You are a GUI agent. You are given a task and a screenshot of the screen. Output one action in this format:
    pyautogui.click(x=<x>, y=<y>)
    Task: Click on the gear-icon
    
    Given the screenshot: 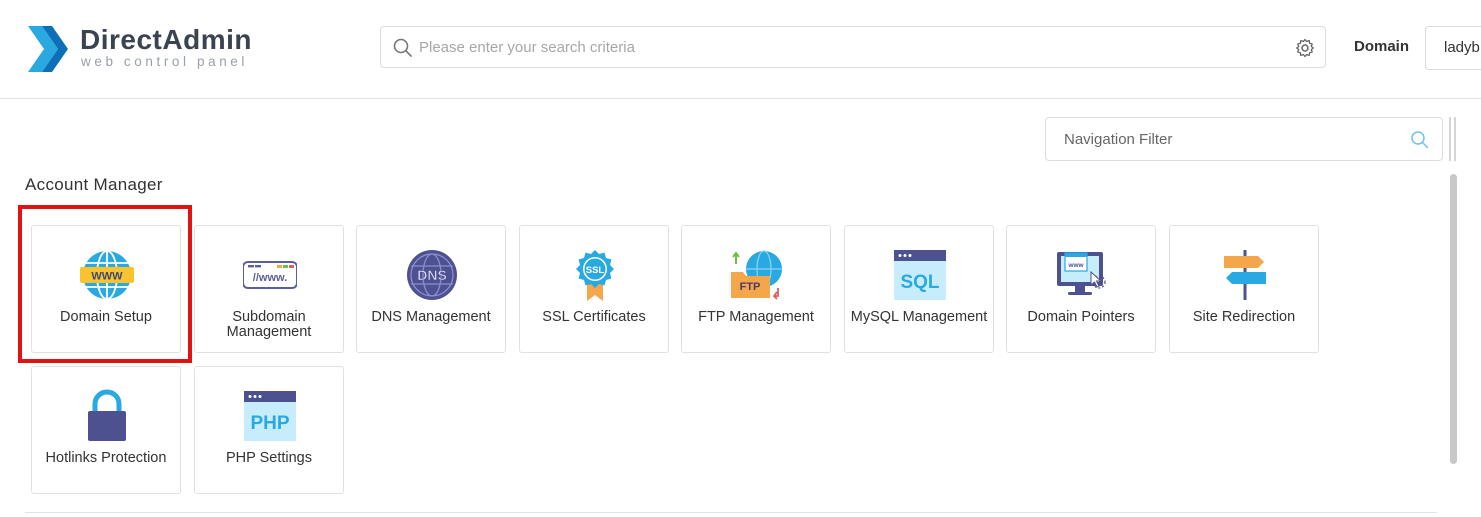 What is the action you would take?
    pyautogui.click(x=1305, y=48)
    